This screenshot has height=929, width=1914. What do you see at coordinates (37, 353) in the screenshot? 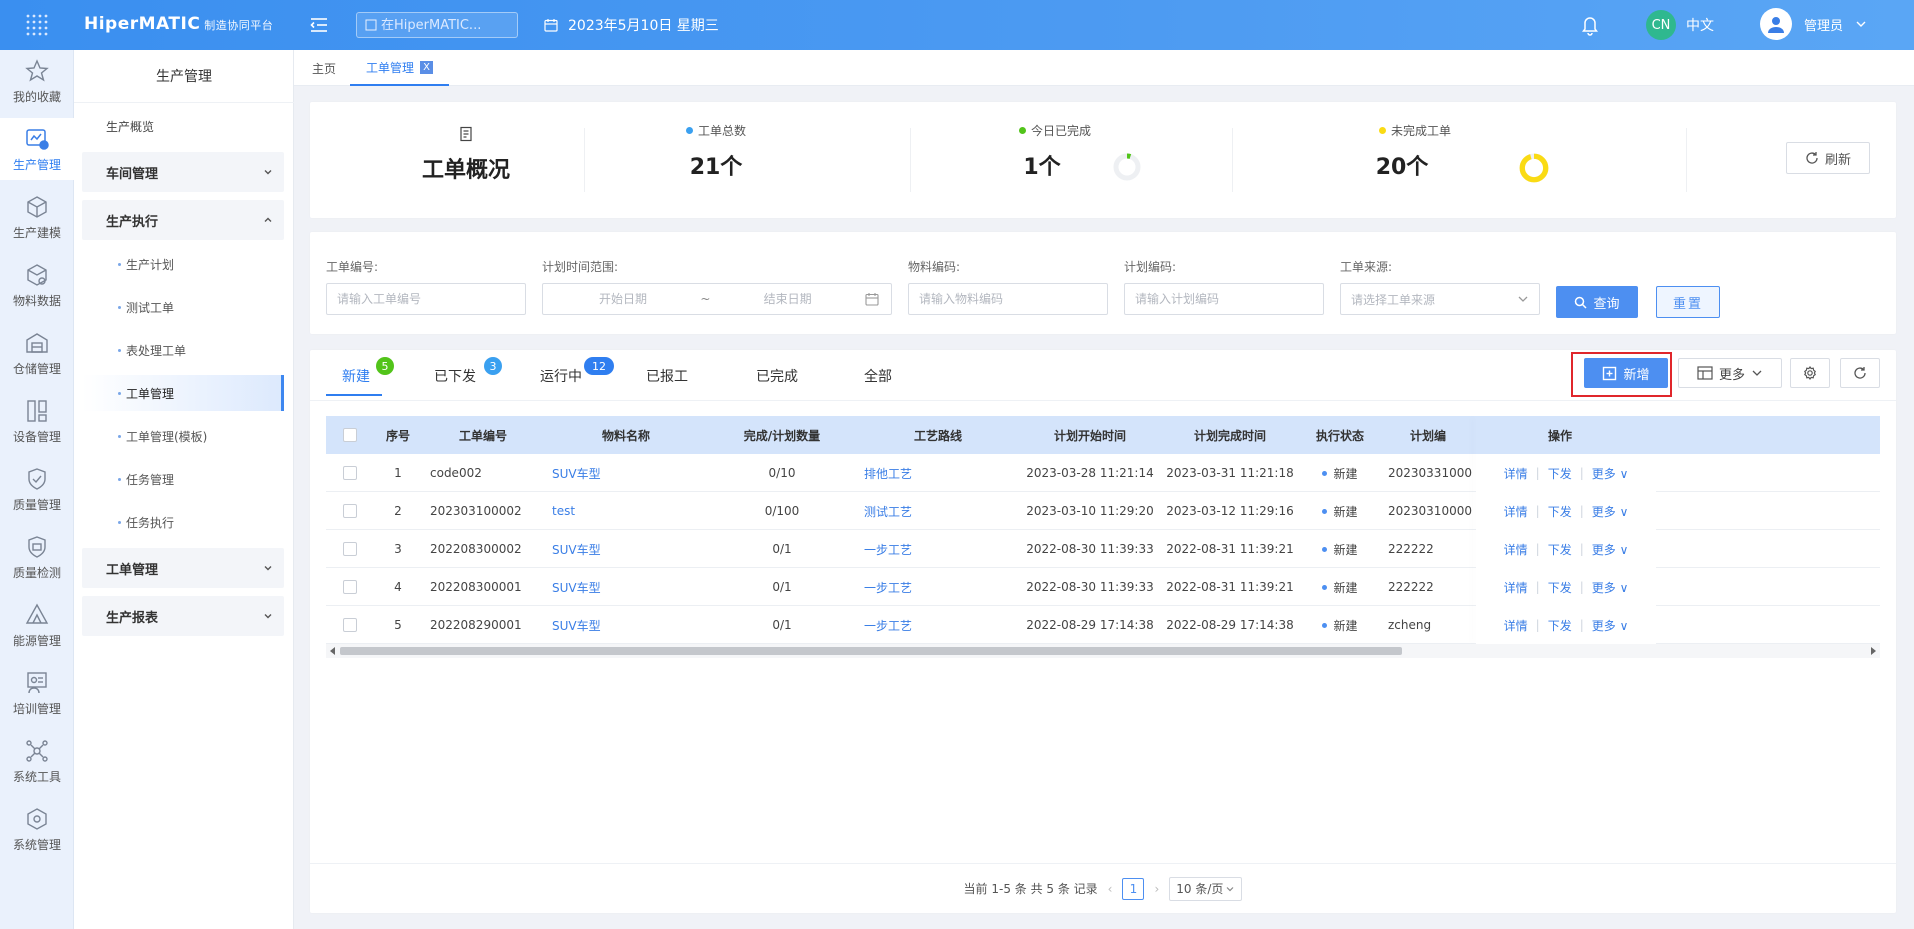
I see `rail-item-warehouse: 仓储管理` at bounding box center [37, 353].